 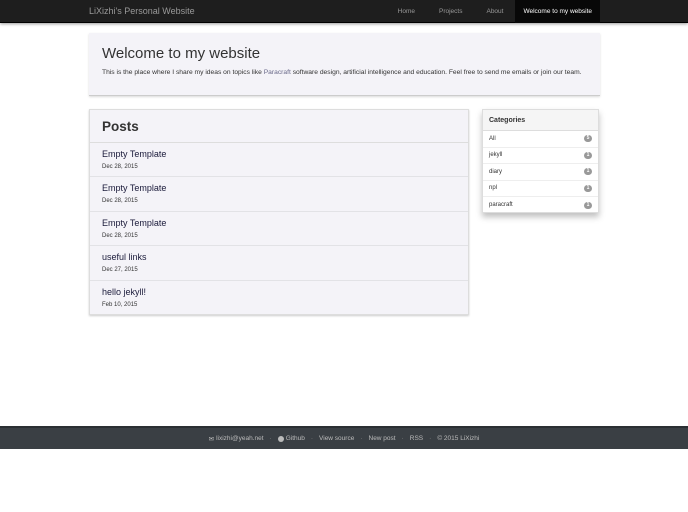 What do you see at coordinates (279, 292) in the screenshot?
I see `post-title-link: hello jekyll!` at bounding box center [279, 292].